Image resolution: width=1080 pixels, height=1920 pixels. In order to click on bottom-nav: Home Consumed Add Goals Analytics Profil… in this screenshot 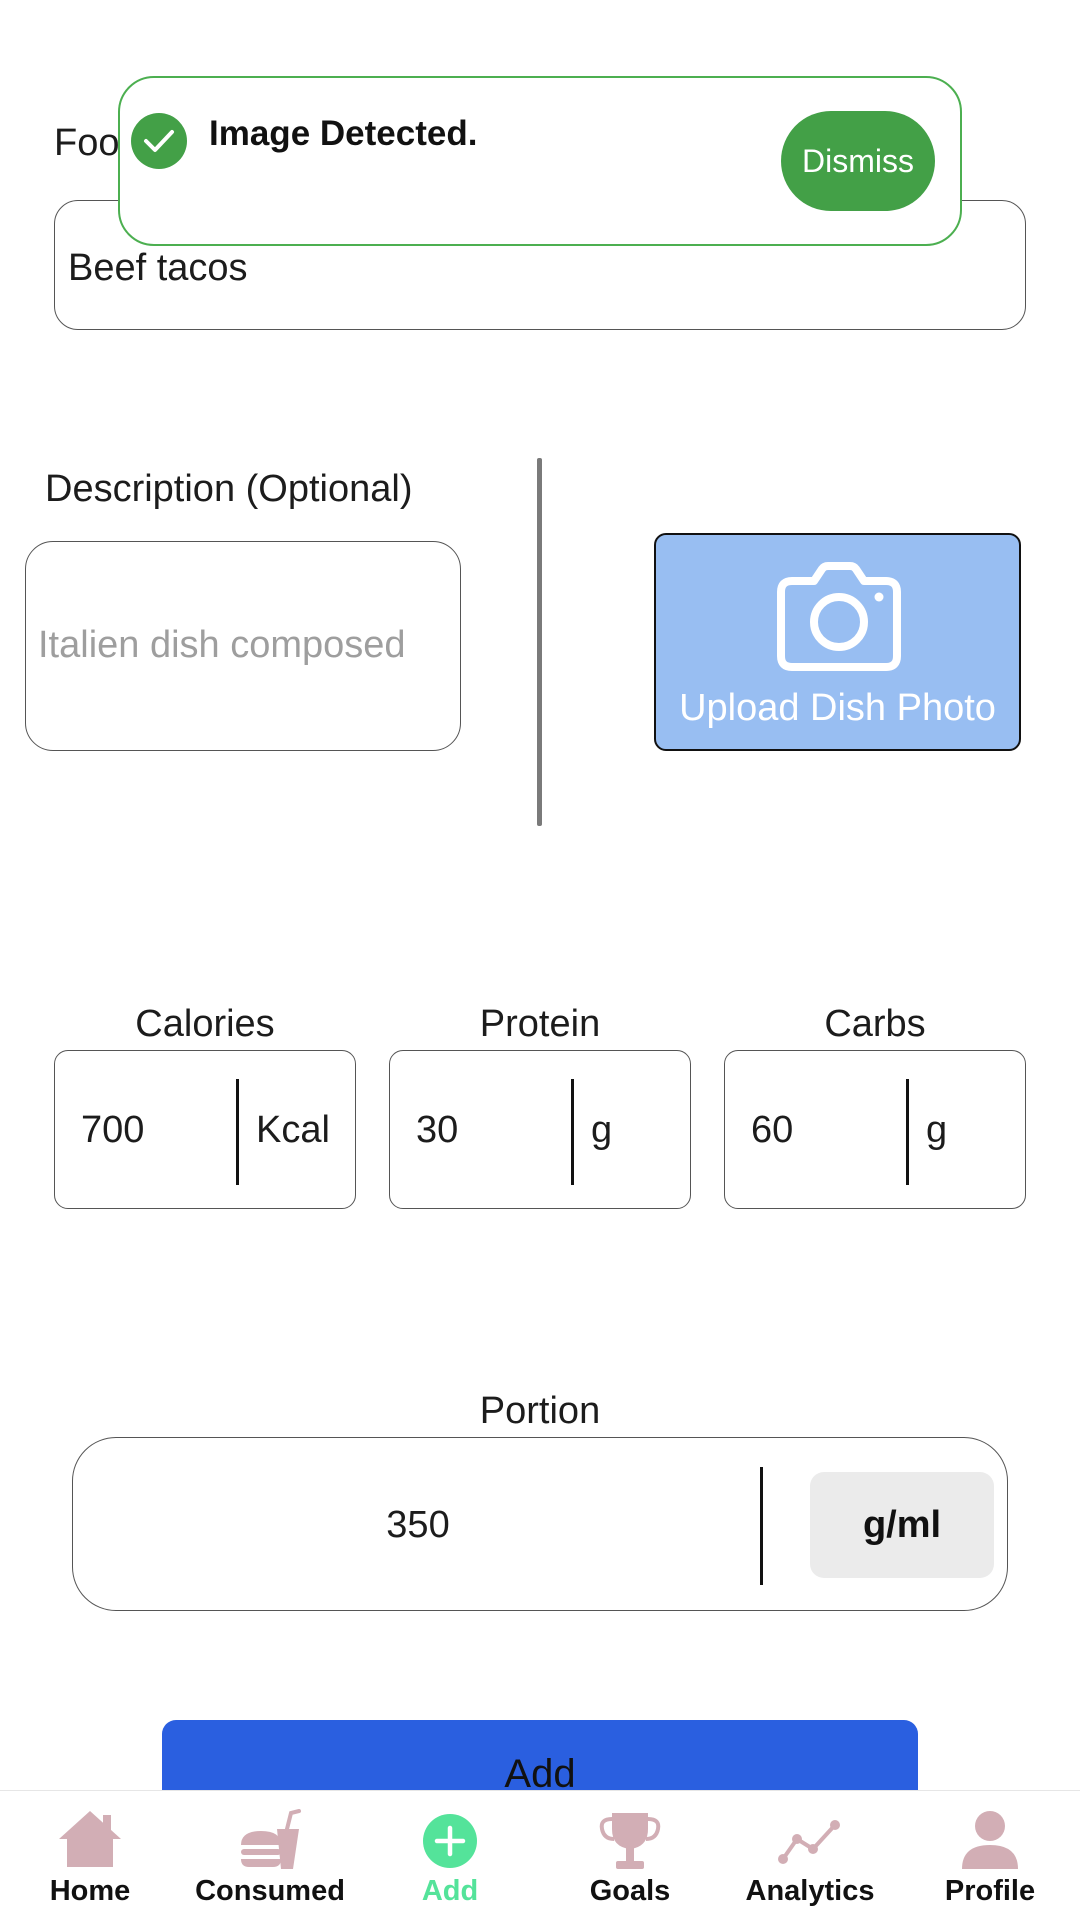, I will do `click(540, 1855)`.